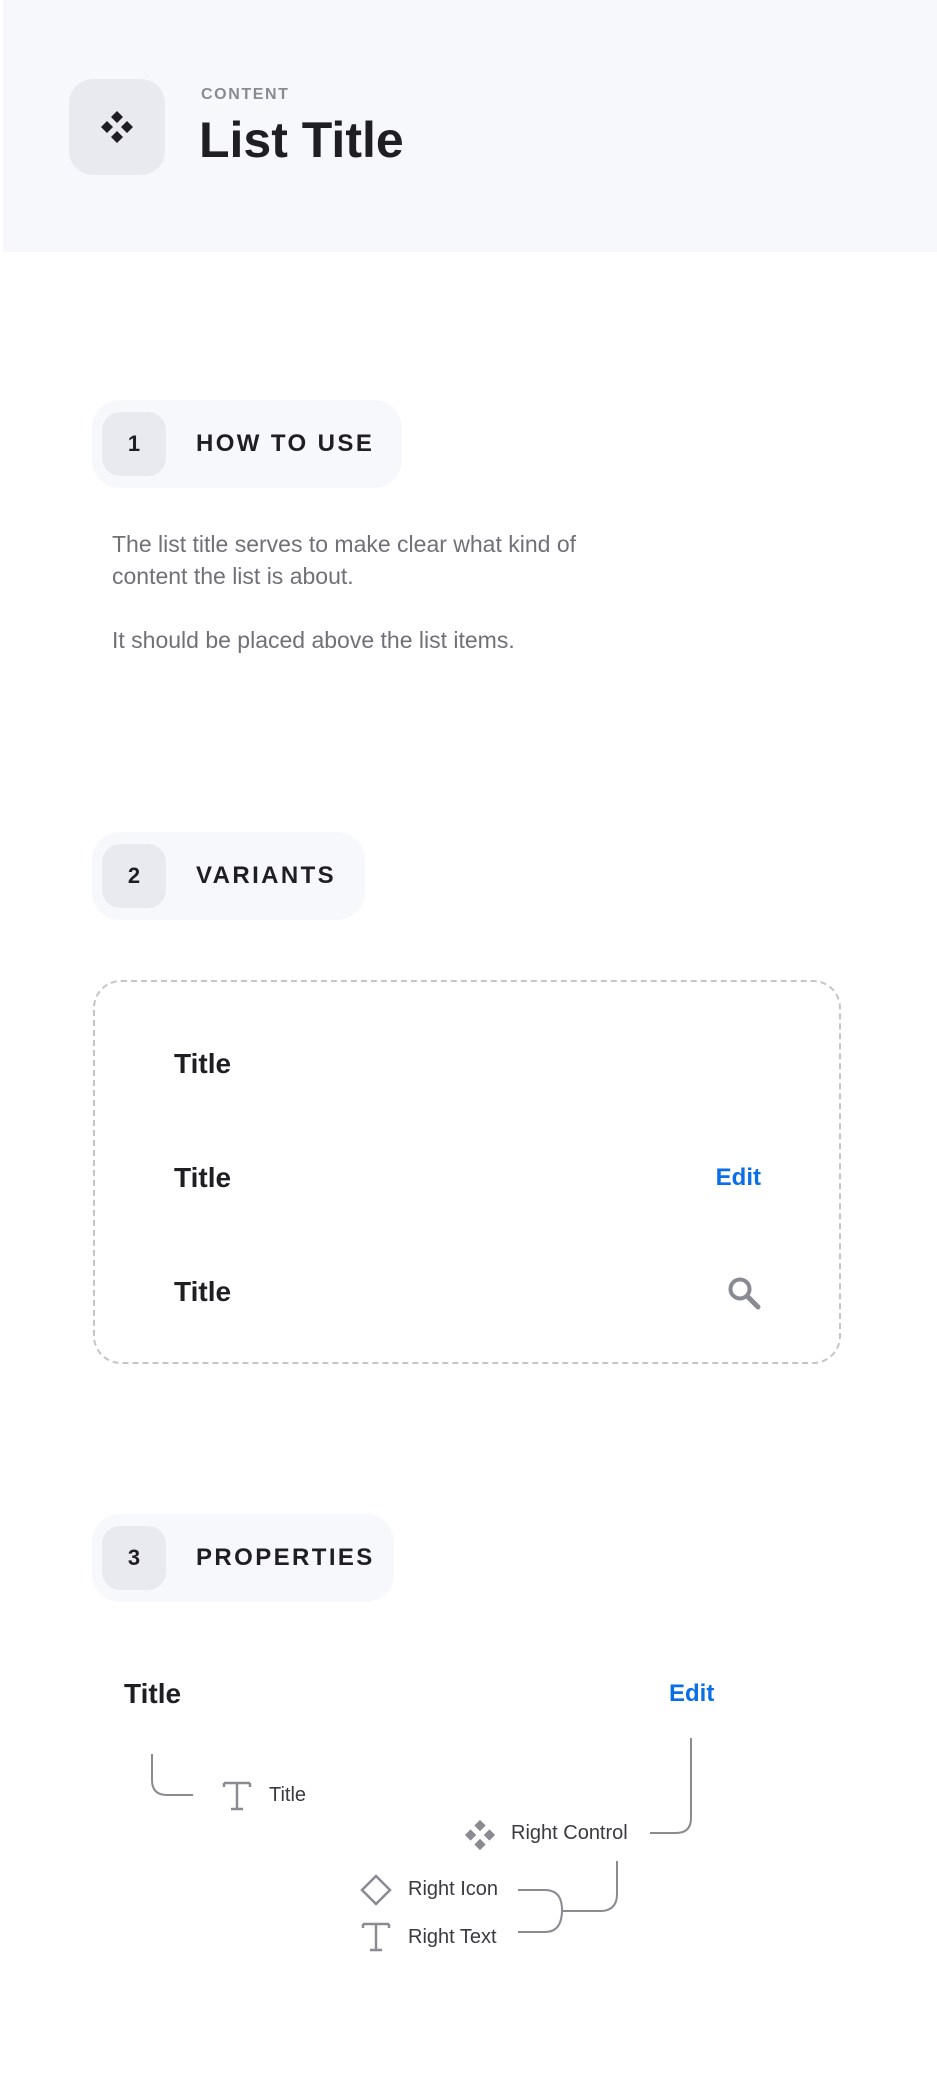 The image size is (937, 2092). What do you see at coordinates (203, 1291) in the screenshot?
I see `variant-3-title: Title` at bounding box center [203, 1291].